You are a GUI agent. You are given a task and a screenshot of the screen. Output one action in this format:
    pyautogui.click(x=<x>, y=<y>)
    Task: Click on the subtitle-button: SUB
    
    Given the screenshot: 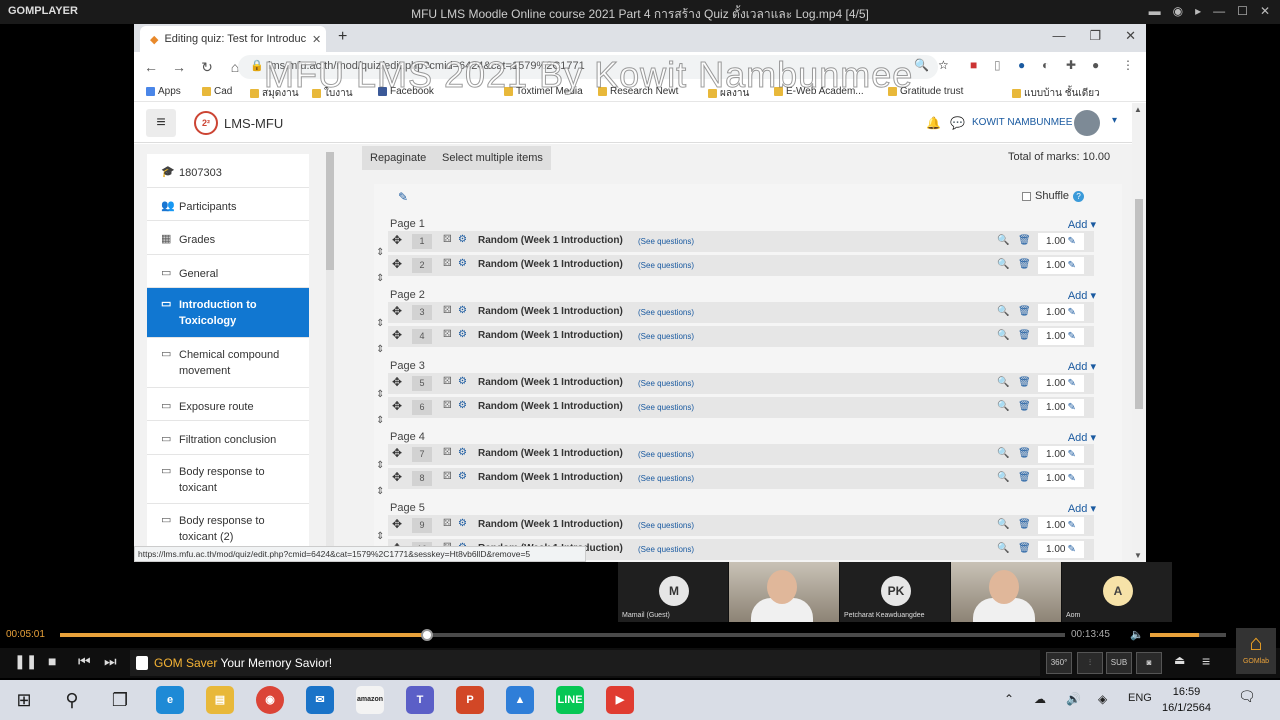 What is the action you would take?
    pyautogui.click(x=1119, y=663)
    